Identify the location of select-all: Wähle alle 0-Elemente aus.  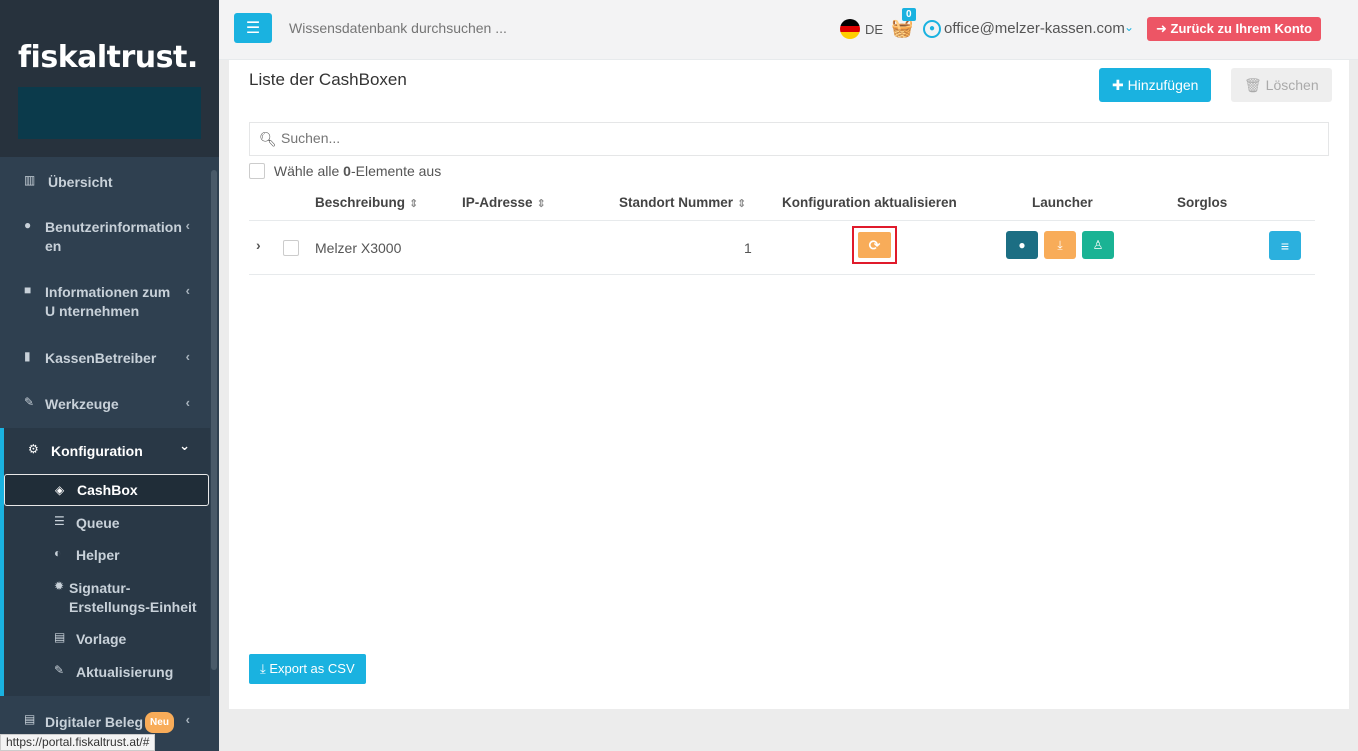
(345, 171).